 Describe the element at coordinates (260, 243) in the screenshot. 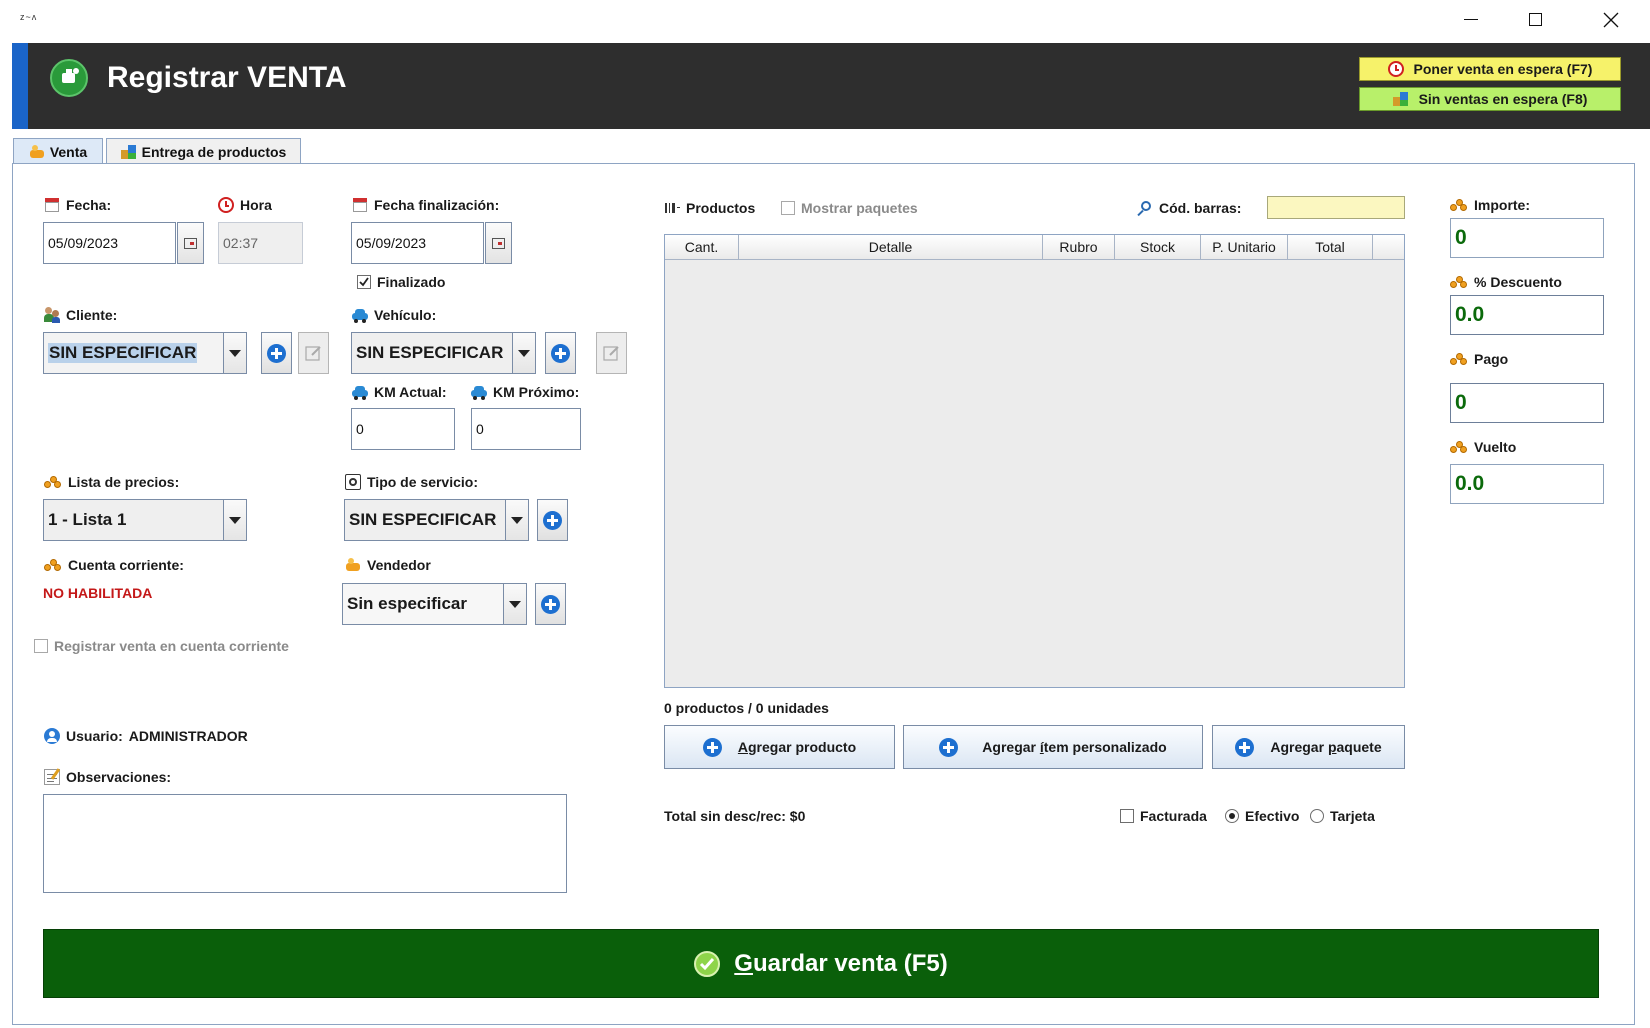

I see `hora-input: 02:37` at that location.